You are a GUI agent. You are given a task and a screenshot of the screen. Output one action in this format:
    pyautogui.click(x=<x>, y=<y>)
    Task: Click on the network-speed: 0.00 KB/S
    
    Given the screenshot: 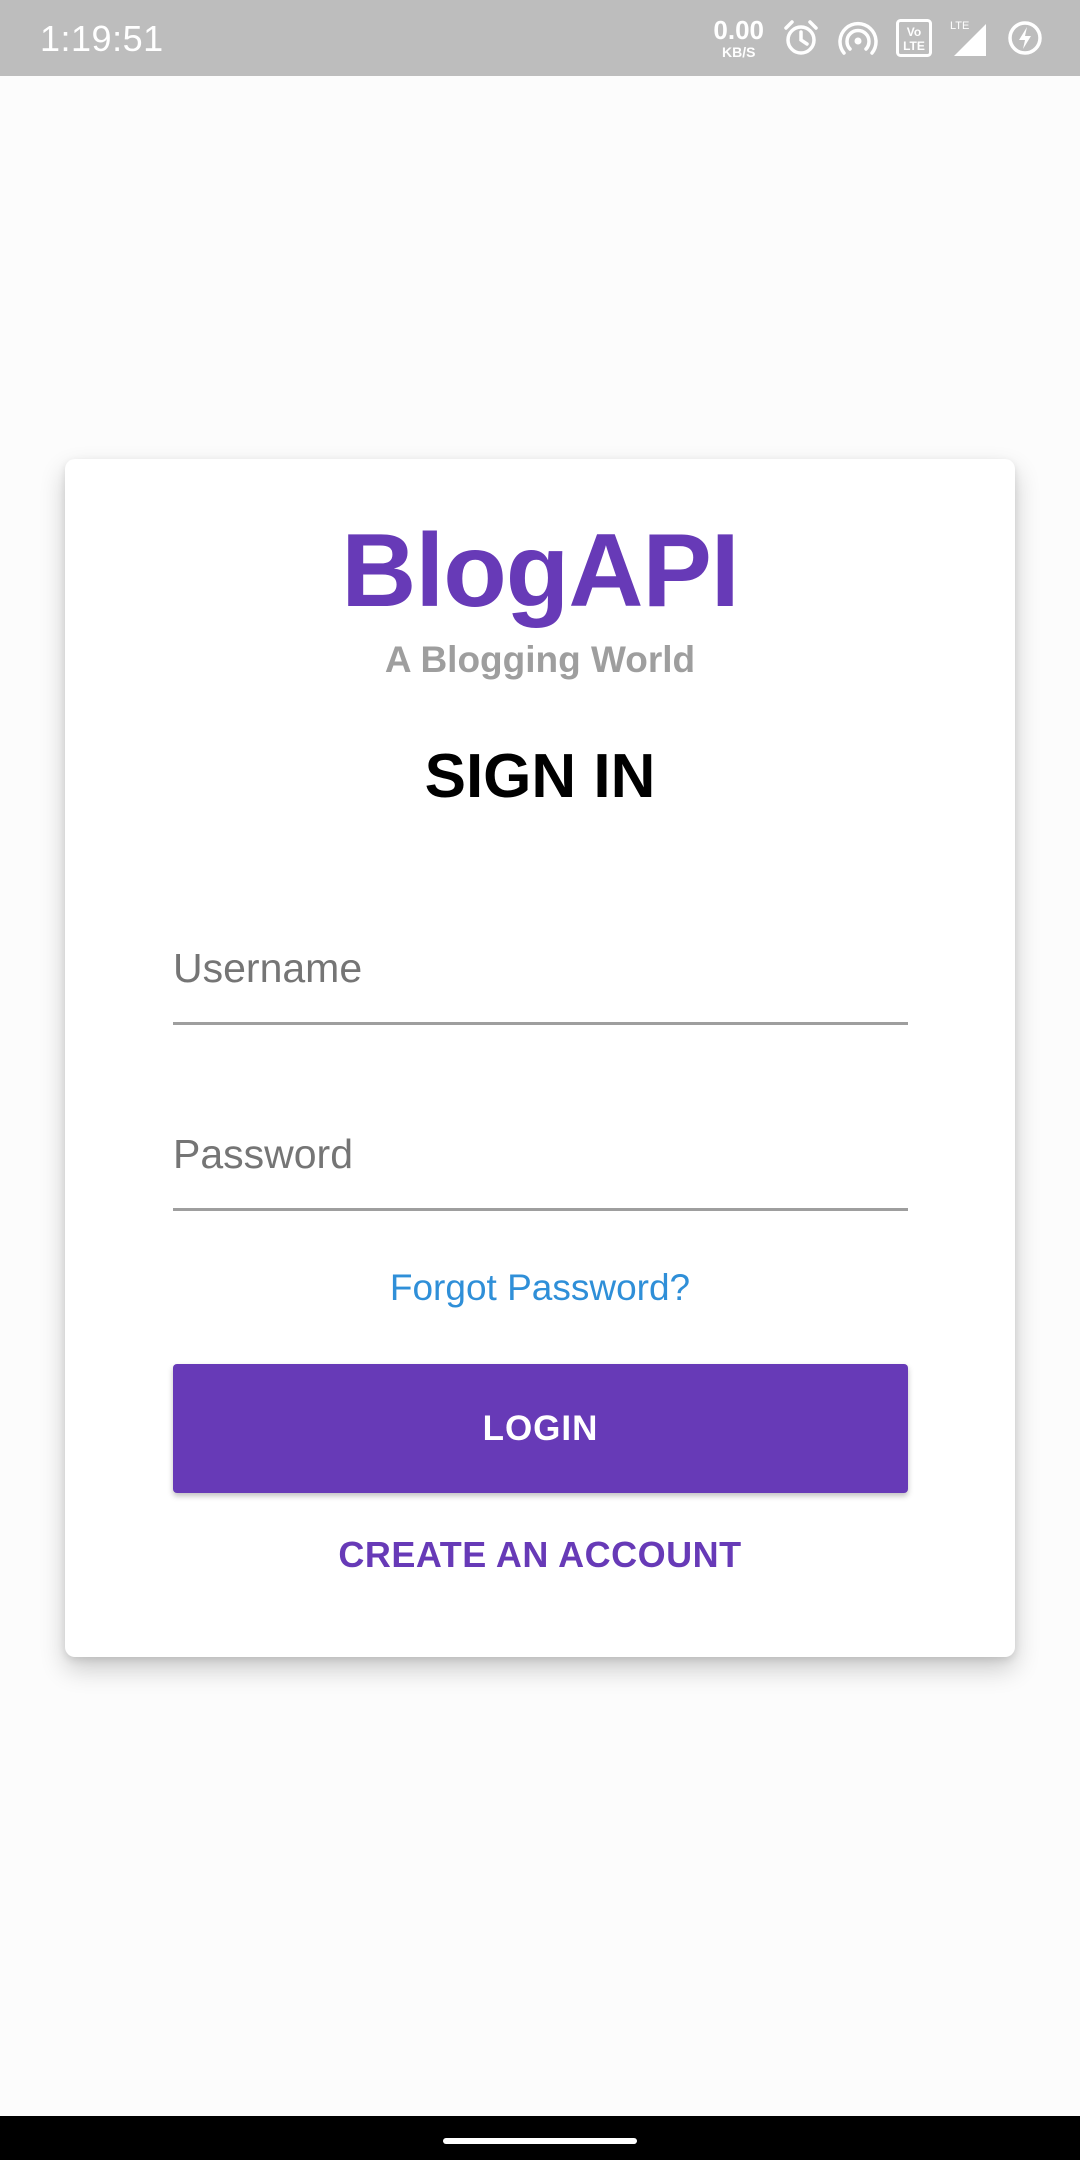 What is the action you would take?
    pyautogui.click(x=738, y=38)
    